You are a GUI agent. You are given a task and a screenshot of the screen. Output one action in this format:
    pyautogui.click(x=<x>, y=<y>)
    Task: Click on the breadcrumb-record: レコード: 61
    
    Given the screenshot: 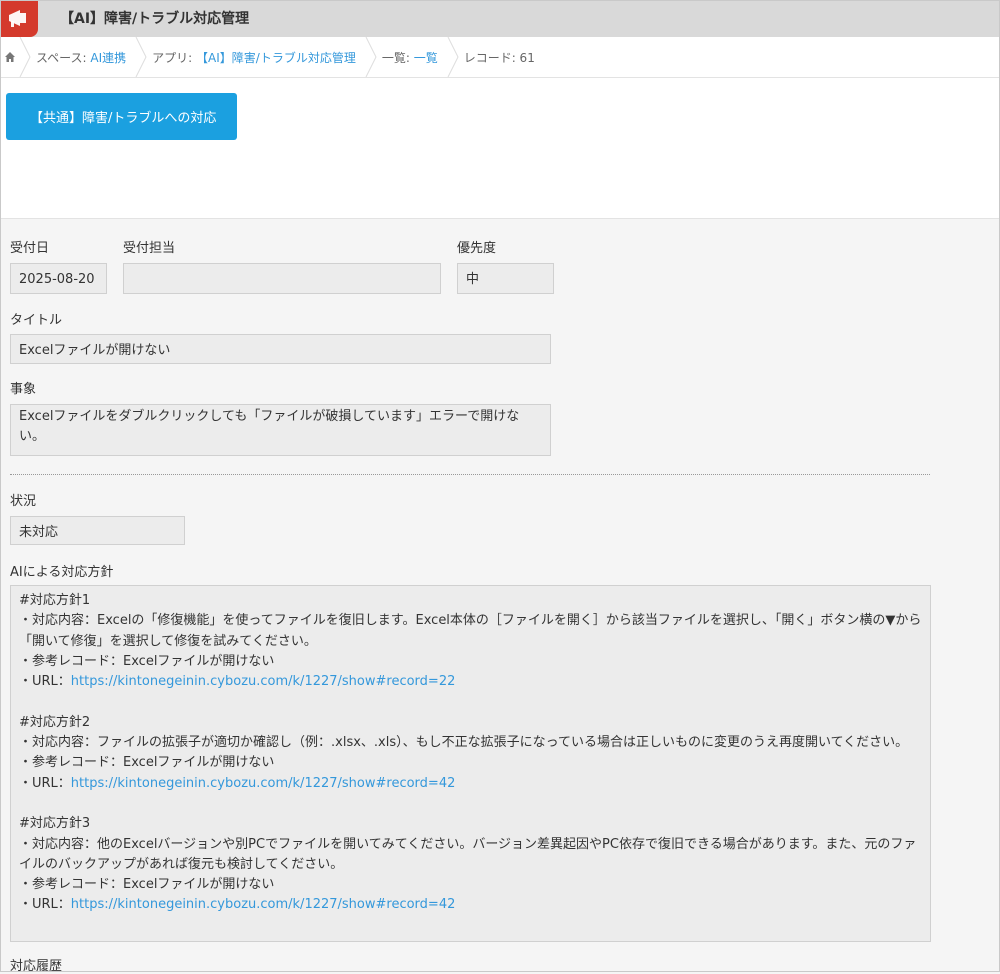 What is the action you would take?
    pyautogui.click(x=499, y=57)
    